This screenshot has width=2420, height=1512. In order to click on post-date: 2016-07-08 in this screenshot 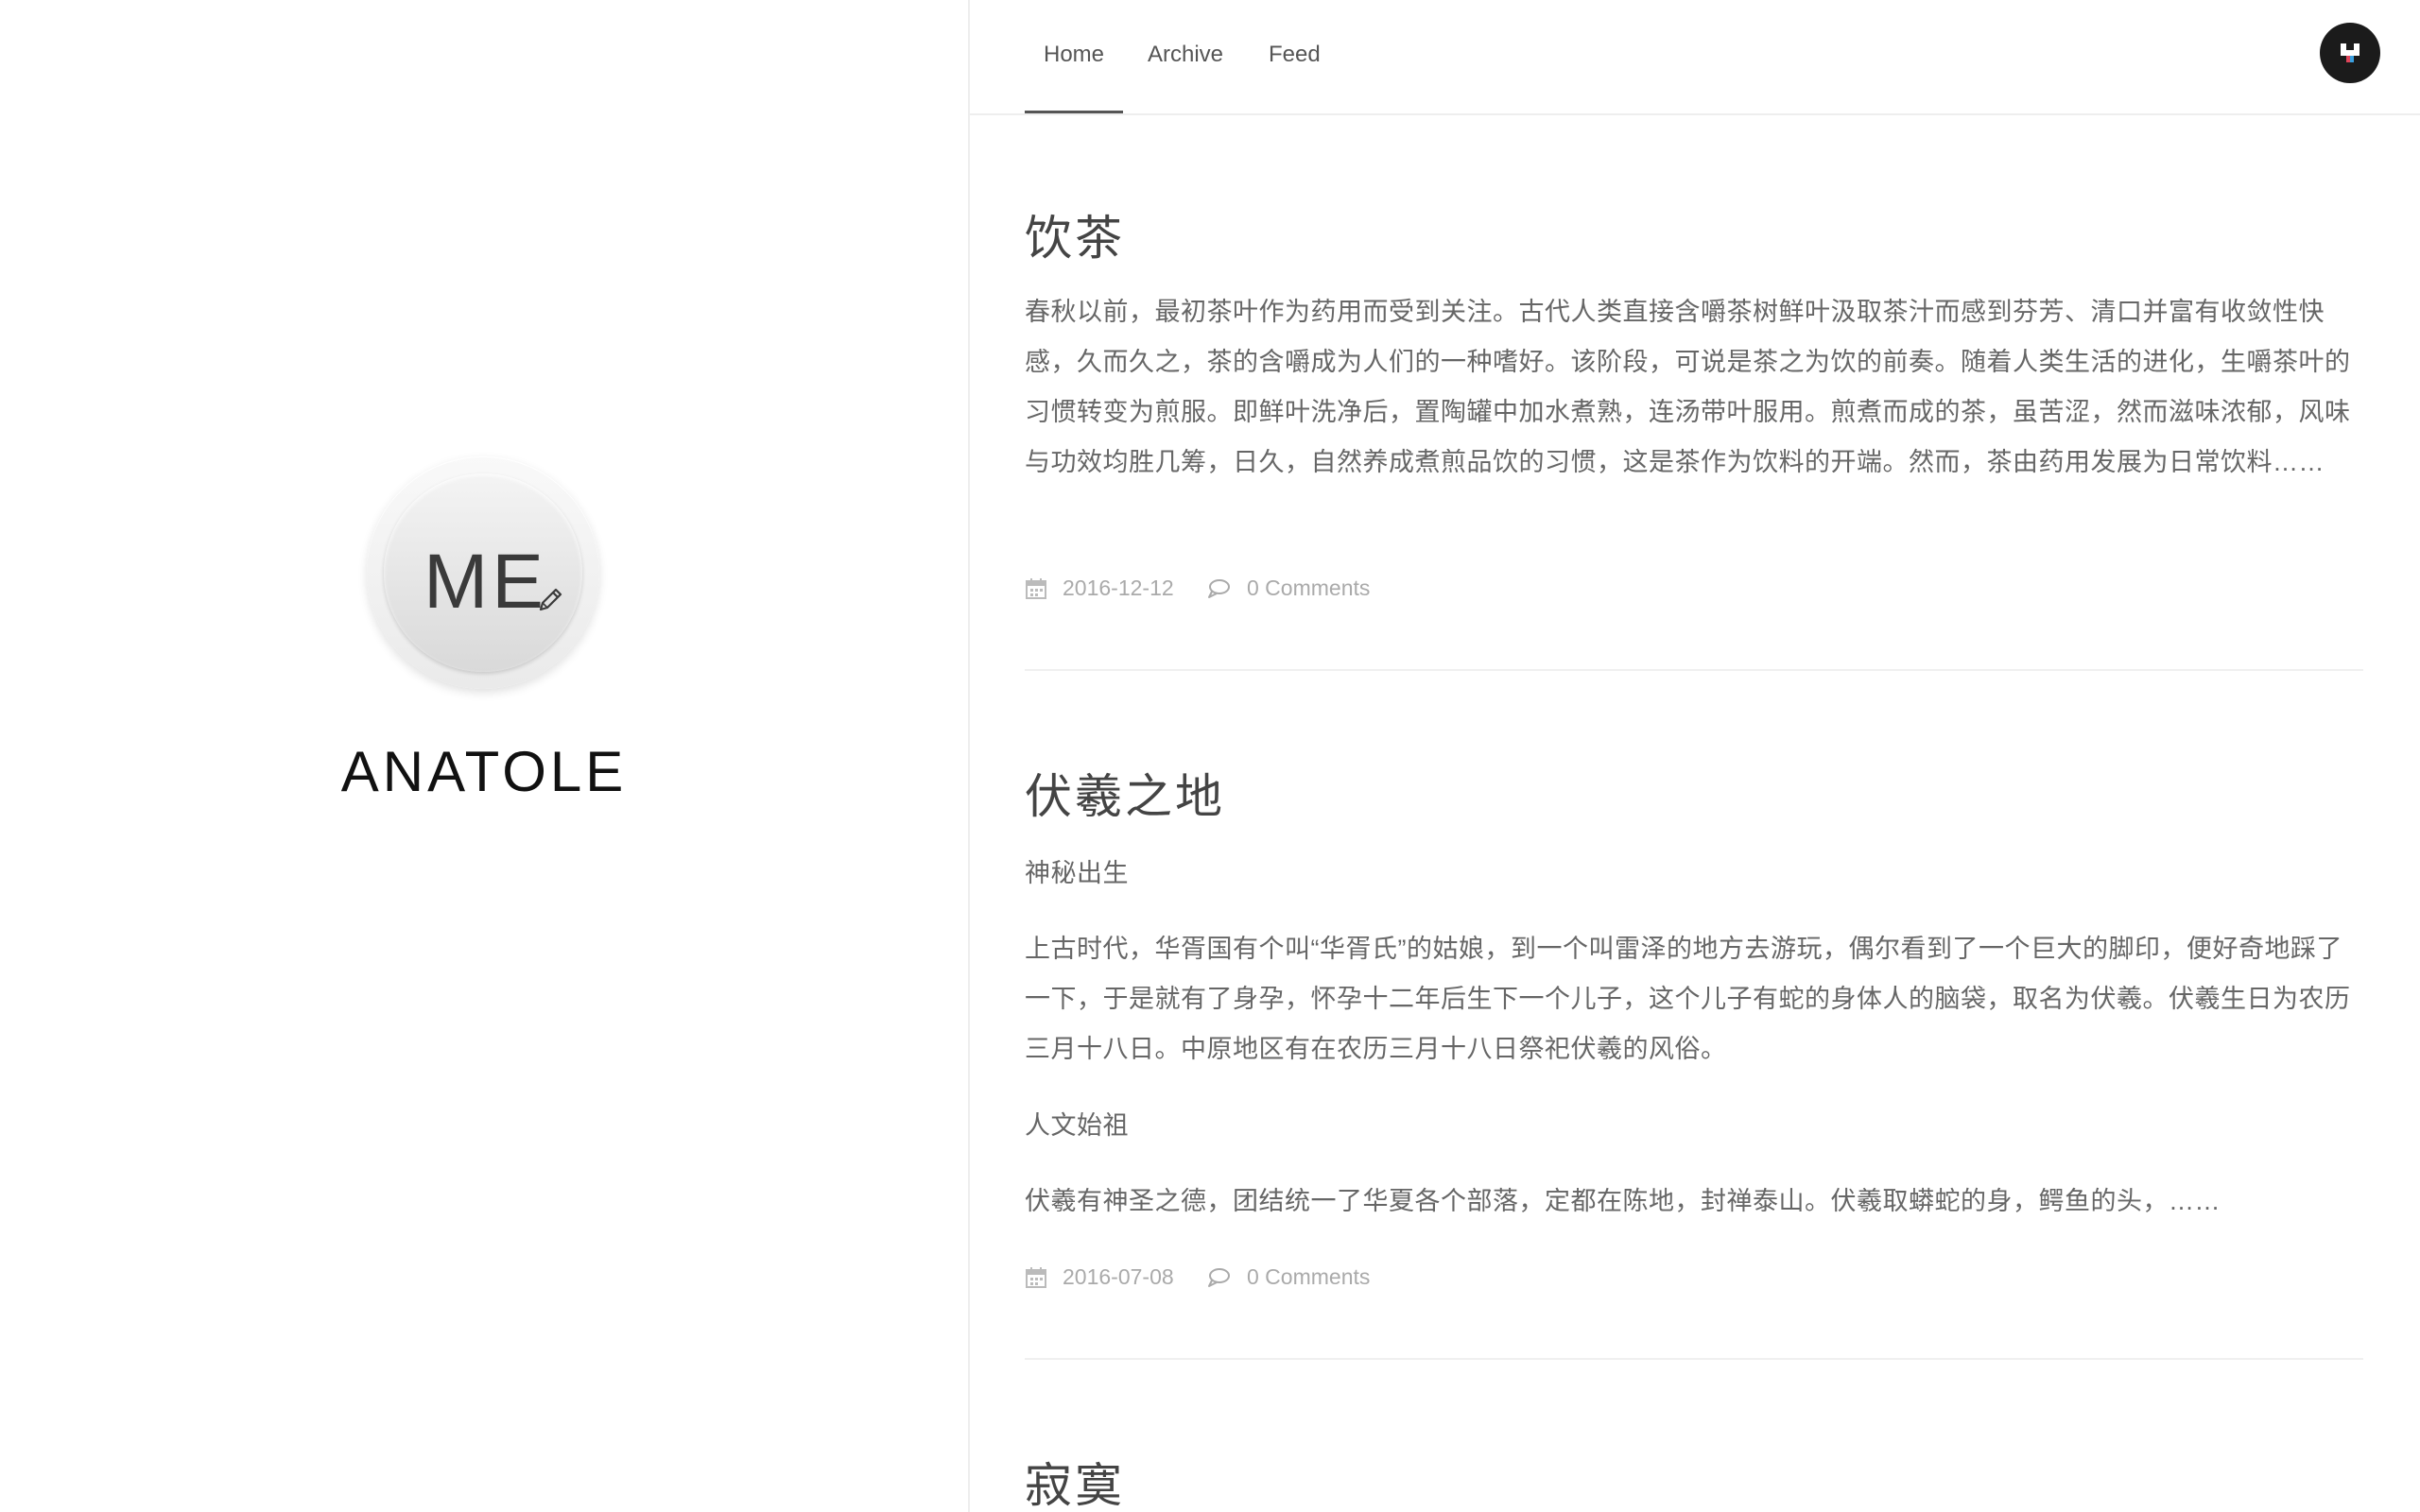, I will do `click(1118, 1276)`.